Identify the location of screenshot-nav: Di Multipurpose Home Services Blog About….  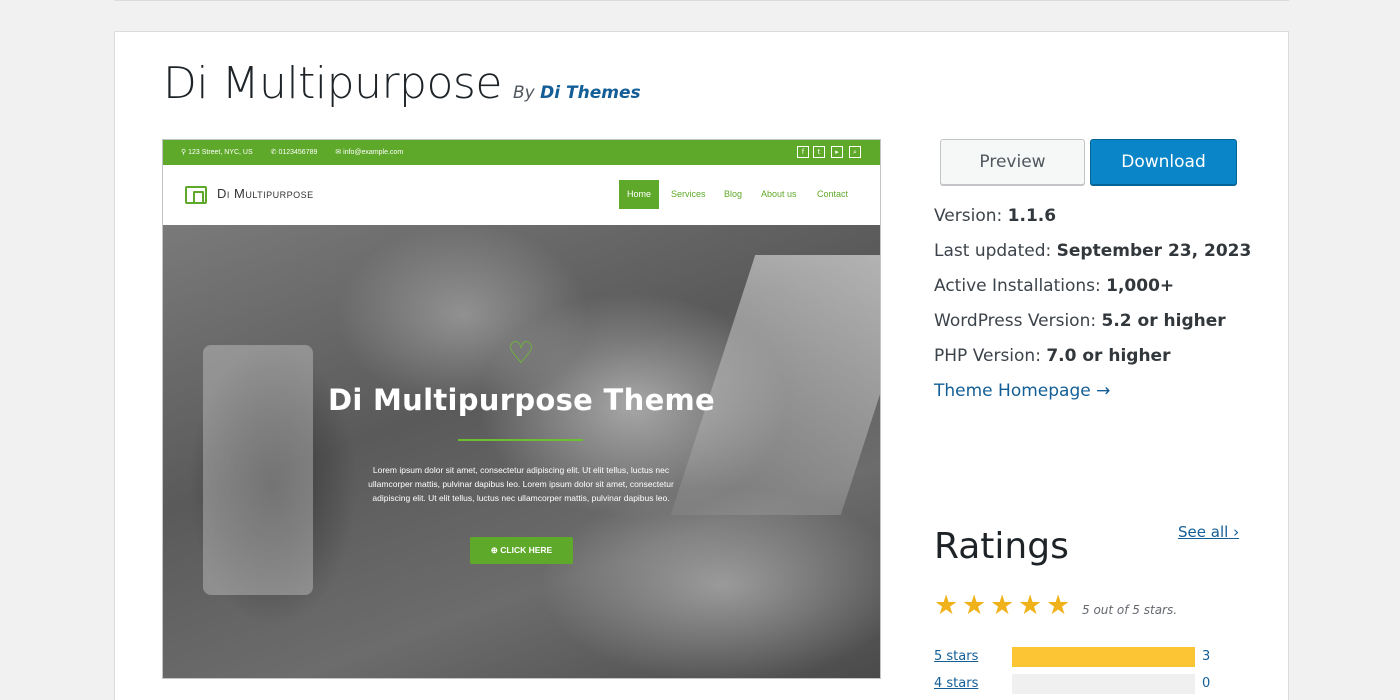
(521, 195).